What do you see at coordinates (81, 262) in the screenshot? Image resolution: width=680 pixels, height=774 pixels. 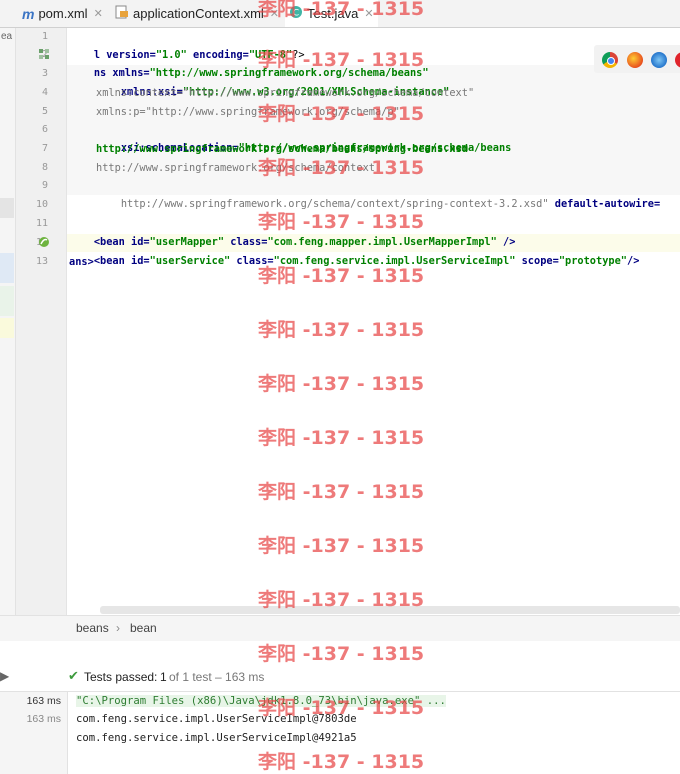 I see `code-line-13: ans>` at bounding box center [81, 262].